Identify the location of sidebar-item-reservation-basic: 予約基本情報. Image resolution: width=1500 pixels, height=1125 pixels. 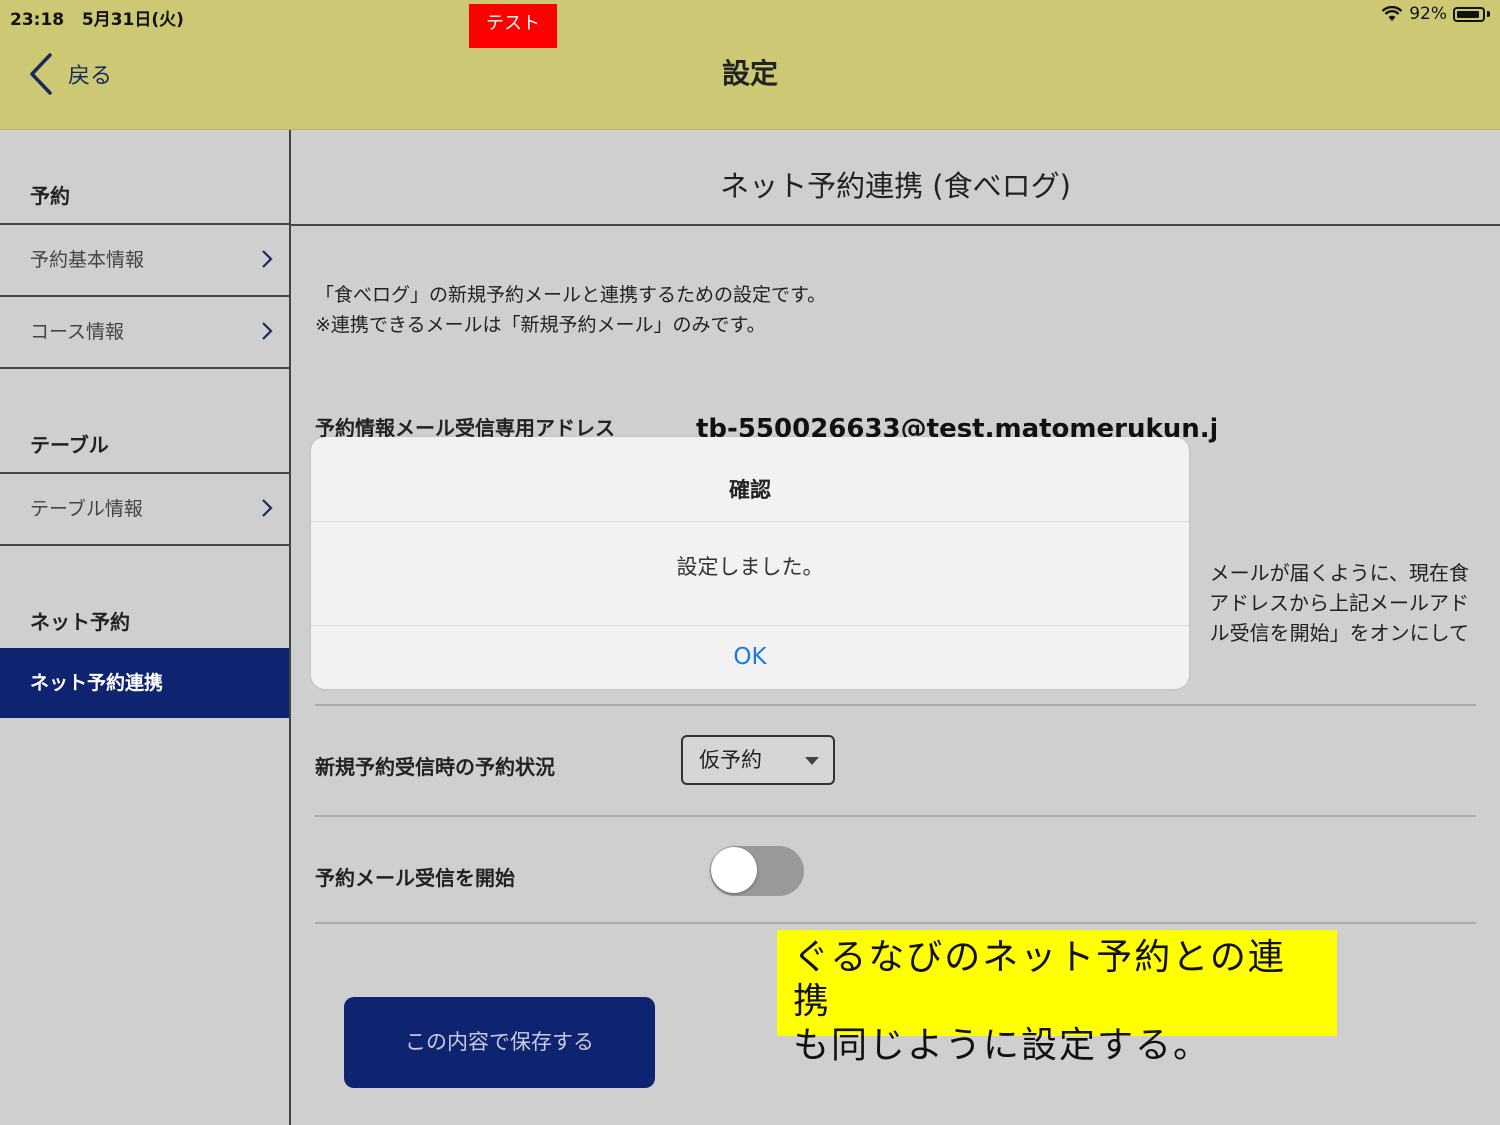
(144, 261).